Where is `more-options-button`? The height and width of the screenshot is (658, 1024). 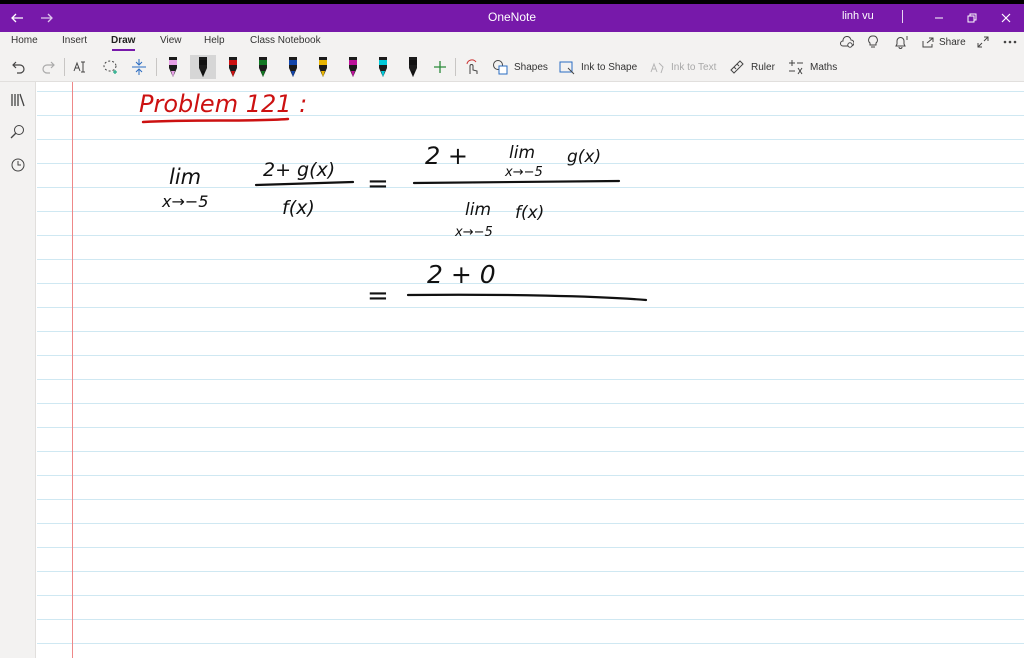 more-options-button is located at coordinates (1010, 42).